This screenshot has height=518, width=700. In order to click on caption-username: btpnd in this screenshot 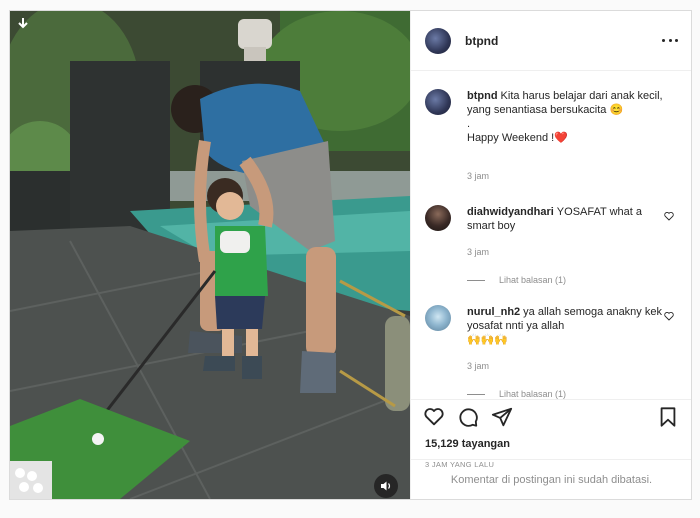, I will do `click(482, 96)`.